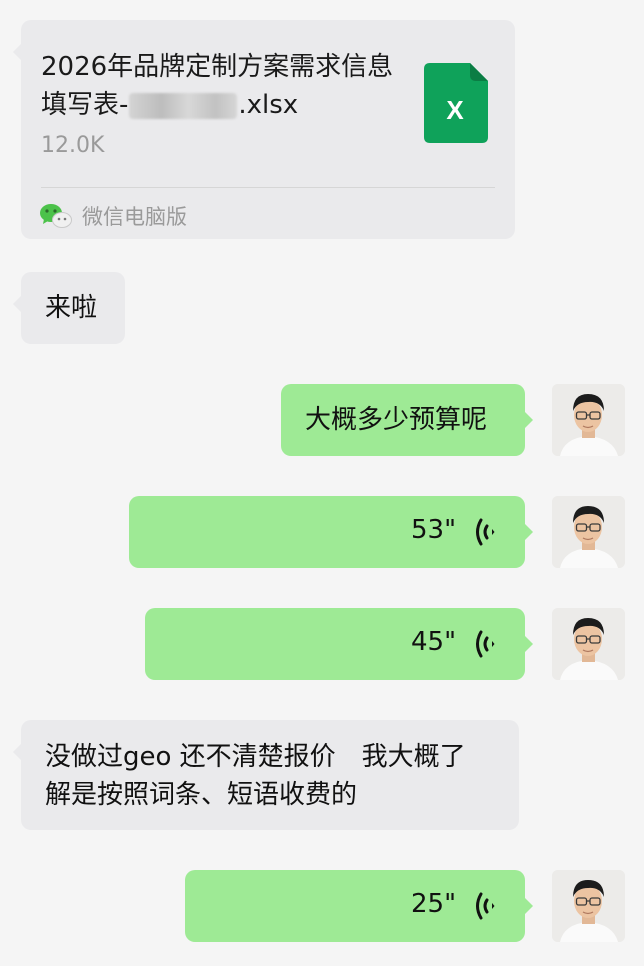 This screenshot has width=644, height=966. What do you see at coordinates (359, 906) in the screenshot?
I see `voice-message: 25"` at bounding box center [359, 906].